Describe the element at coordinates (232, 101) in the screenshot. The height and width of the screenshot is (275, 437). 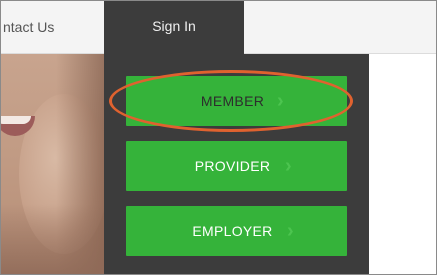
I see `member-button-label: MEMBER` at that location.